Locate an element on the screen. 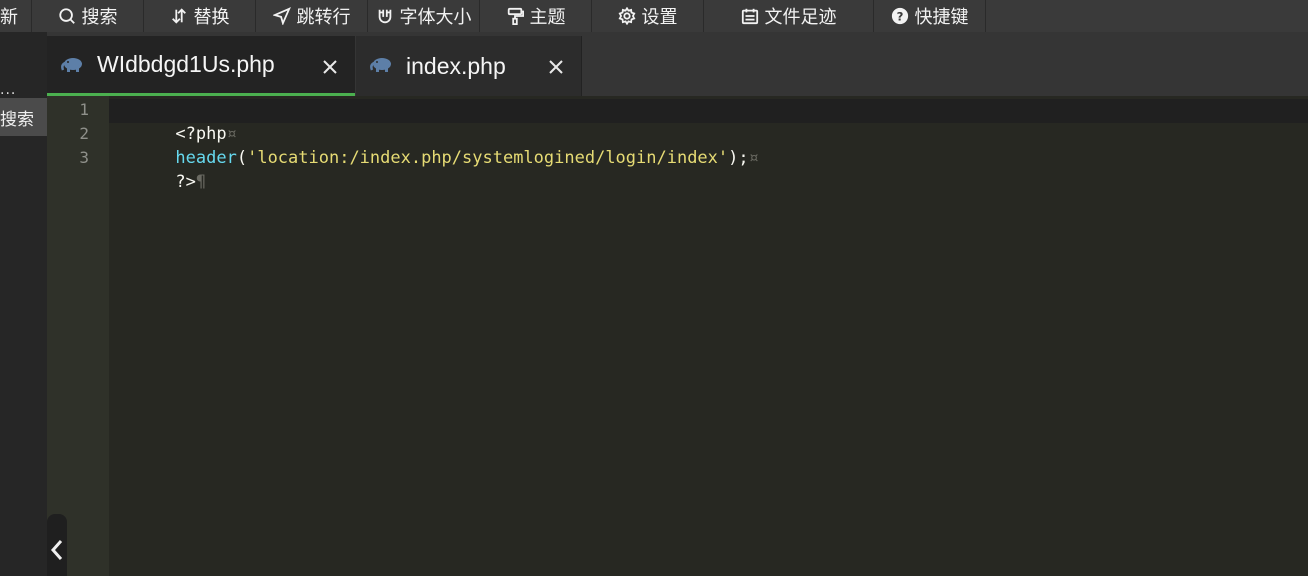 The image size is (1308, 576). toolbar-search-label: 搜索 is located at coordinates (99, 17).